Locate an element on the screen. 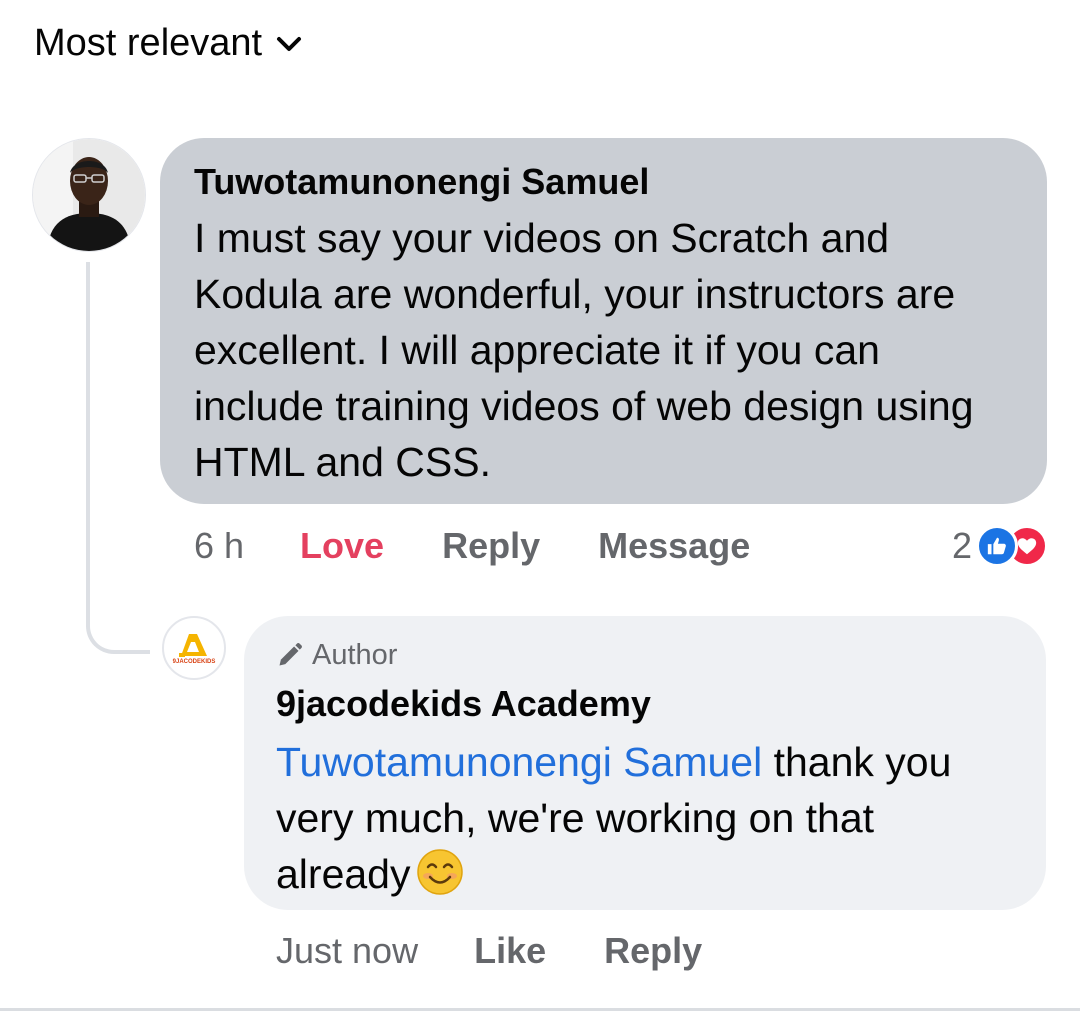  sort-dropdown: Most relevant is located at coordinates (168, 43).